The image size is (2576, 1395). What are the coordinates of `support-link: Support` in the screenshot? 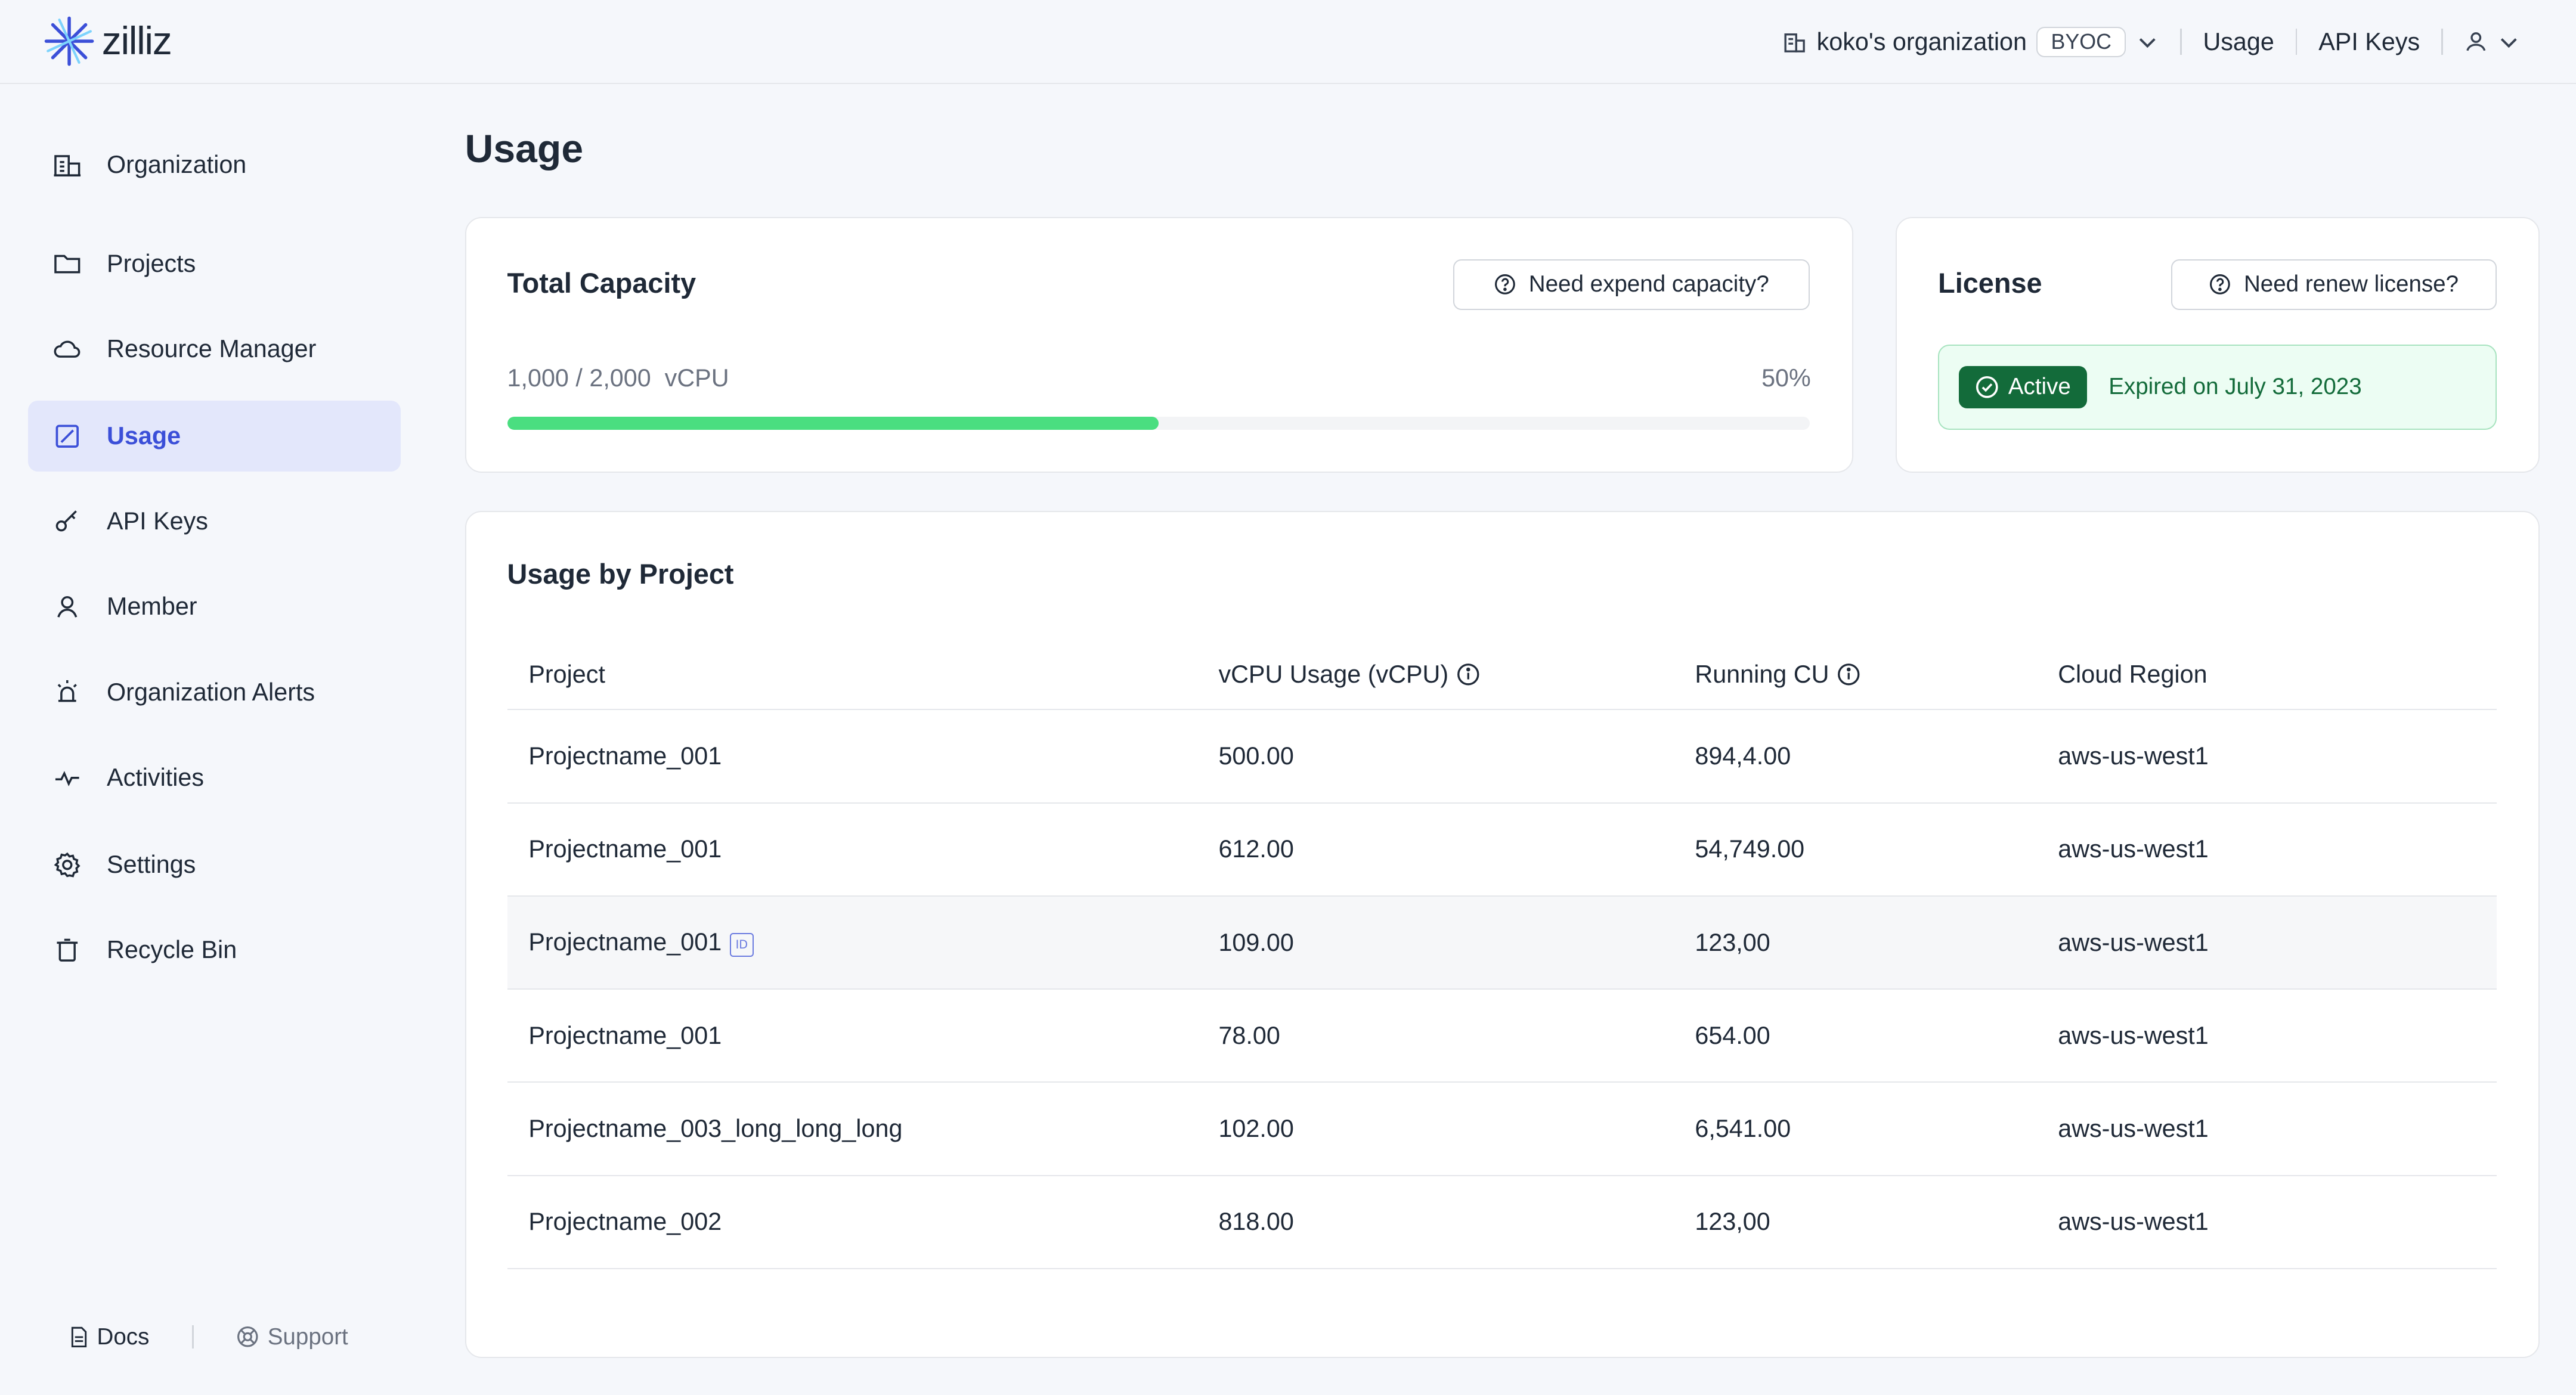 It's located at (292, 1337).